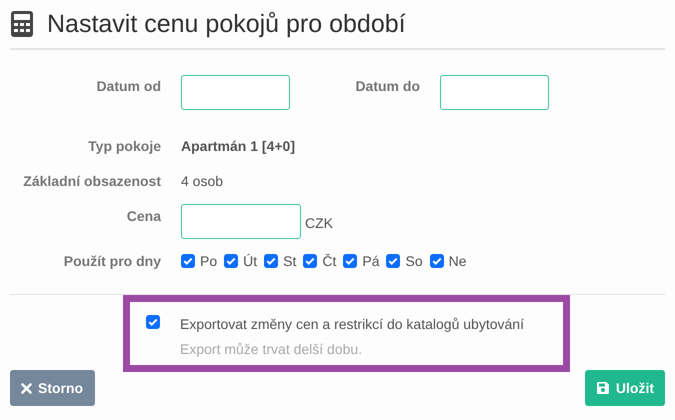  What do you see at coordinates (144, 215) in the screenshot?
I see `field-label: Cena` at bounding box center [144, 215].